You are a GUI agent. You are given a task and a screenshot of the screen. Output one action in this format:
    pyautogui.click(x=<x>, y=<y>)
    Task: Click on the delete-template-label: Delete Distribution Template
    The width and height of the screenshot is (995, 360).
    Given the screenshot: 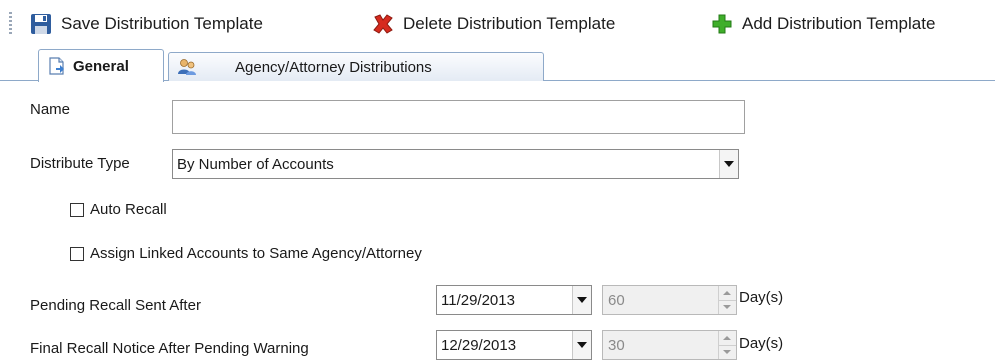 What is the action you would take?
    pyautogui.click(x=509, y=23)
    